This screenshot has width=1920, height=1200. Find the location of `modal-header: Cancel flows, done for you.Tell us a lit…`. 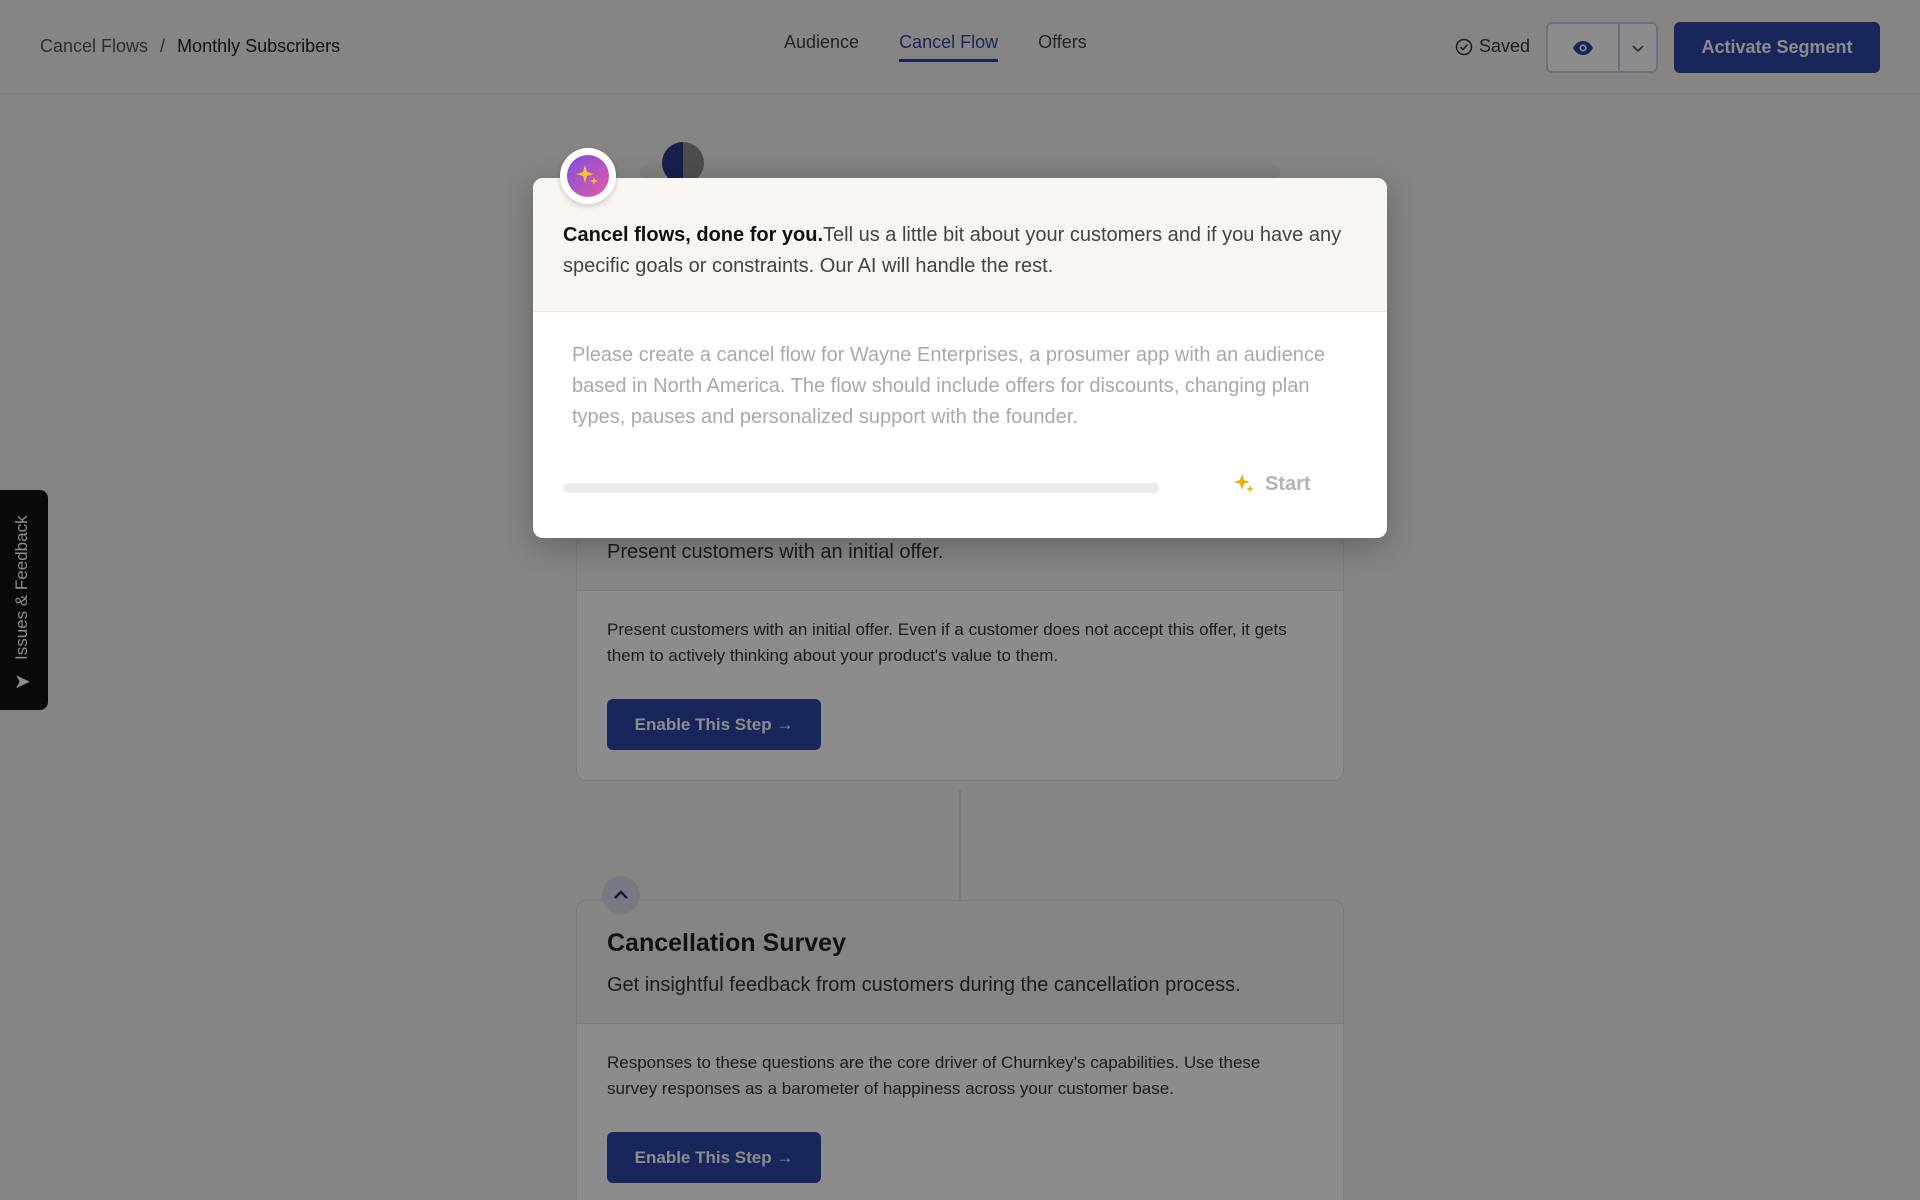

modal-header: Cancel flows, done for you.Tell us a lit… is located at coordinates (960, 245).